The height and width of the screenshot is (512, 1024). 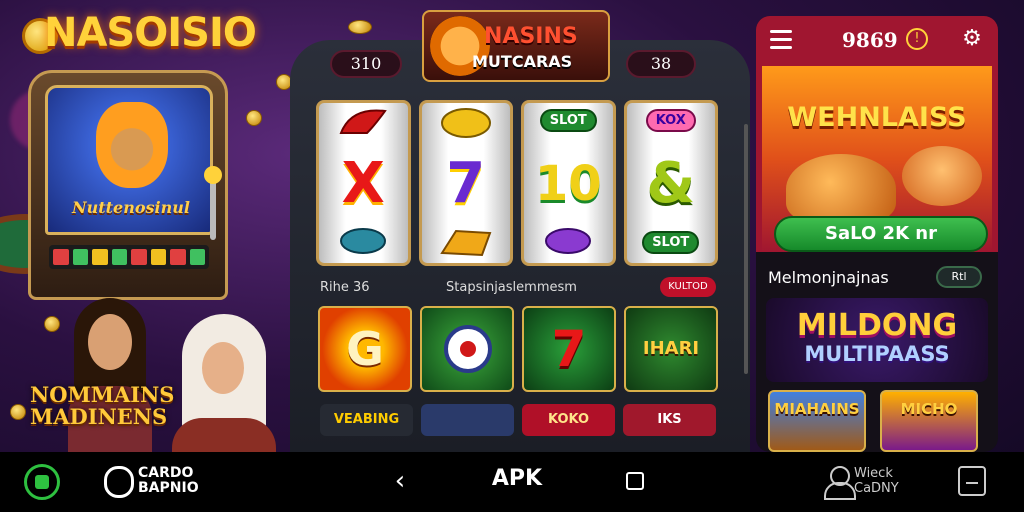 I want to click on gear-icon: ⚙, so click(x=972, y=40).